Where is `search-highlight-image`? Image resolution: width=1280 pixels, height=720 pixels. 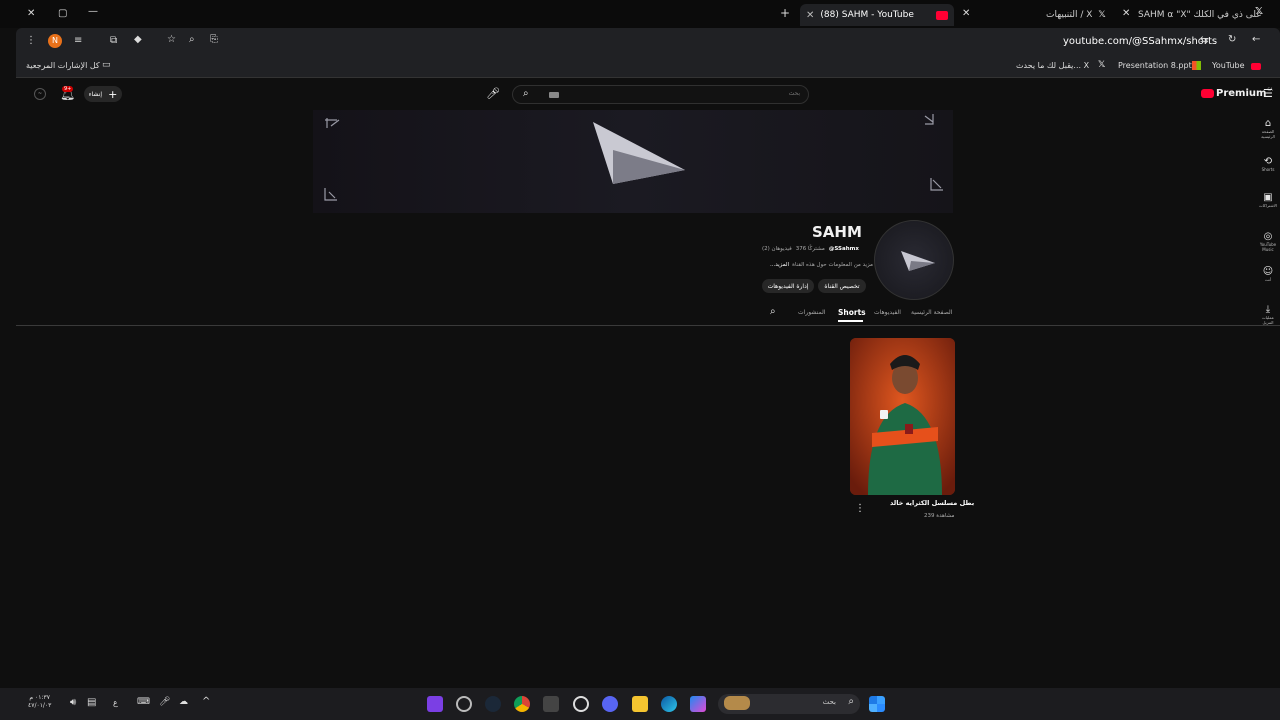
search-highlight-image is located at coordinates (737, 703).